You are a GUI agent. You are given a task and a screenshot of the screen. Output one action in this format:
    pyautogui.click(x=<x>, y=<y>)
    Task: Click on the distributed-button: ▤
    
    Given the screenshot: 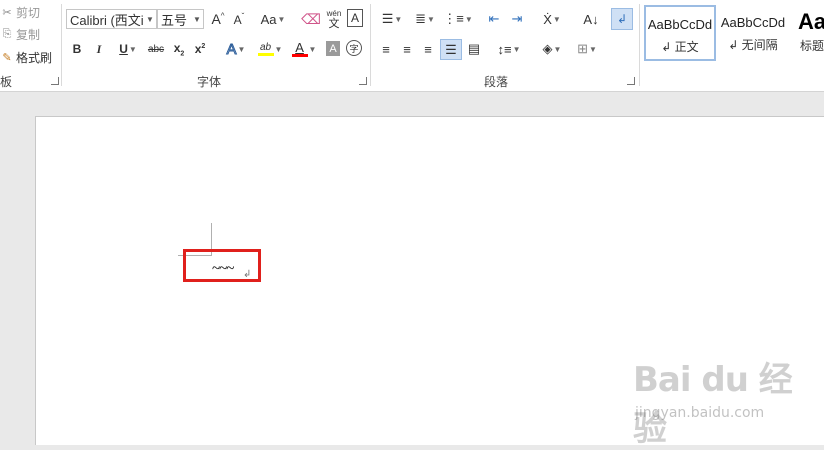 What is the action you would take?
    pyautogui.click(x=474, y=49)
    